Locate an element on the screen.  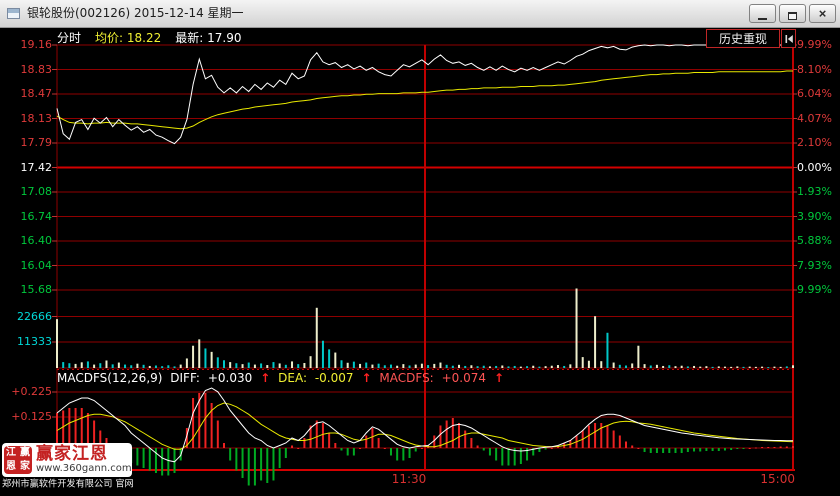
info-bar: 分时 均价: 18.22 最新: 17.90 is located at coordinates (149, 37).